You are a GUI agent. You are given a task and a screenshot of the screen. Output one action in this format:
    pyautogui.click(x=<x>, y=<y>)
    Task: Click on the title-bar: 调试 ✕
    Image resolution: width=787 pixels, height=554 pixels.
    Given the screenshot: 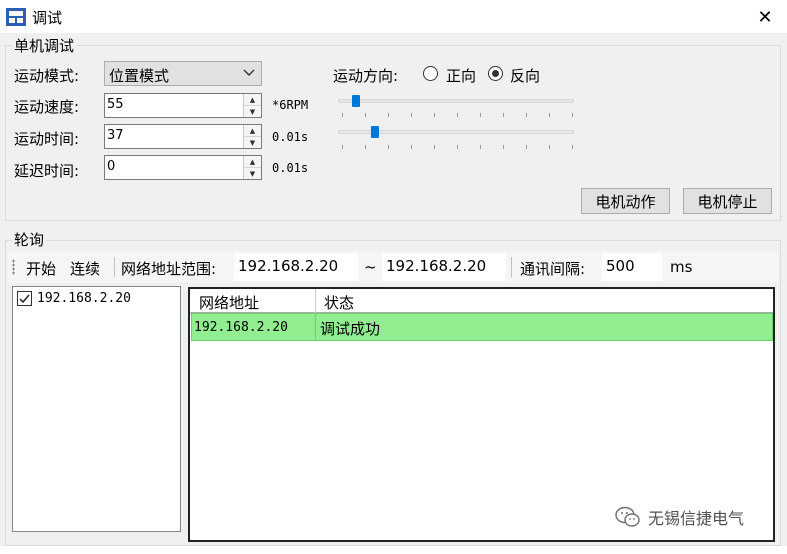 What is the action you would take?
    pyautogui.click(x=393, y=17)
    